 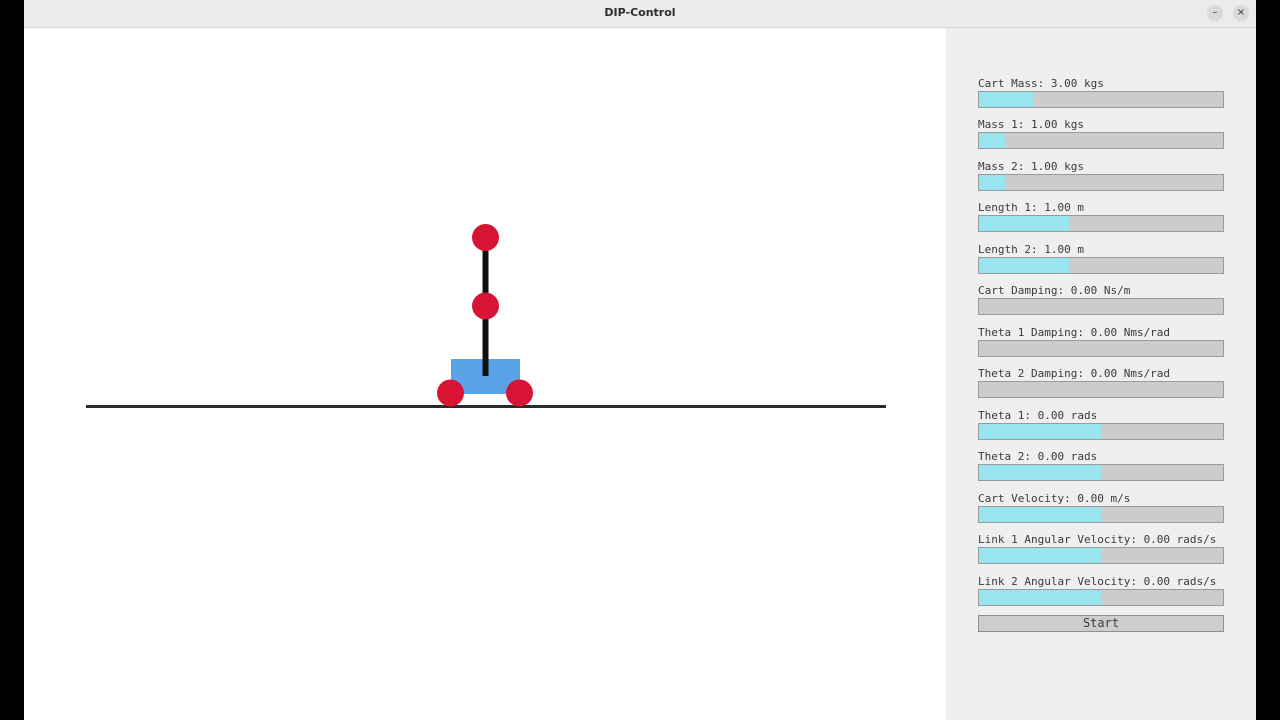 I want to click on link-1-angular-velocity-slider: Link 1 Angular Velocity: 0.00 rads/s, so click(x=1101, y=549).